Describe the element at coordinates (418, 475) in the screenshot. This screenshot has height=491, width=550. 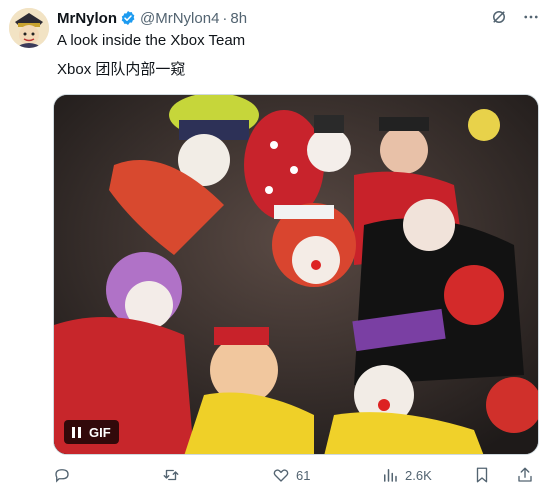
I see `views-count: 2.6K` at that location.